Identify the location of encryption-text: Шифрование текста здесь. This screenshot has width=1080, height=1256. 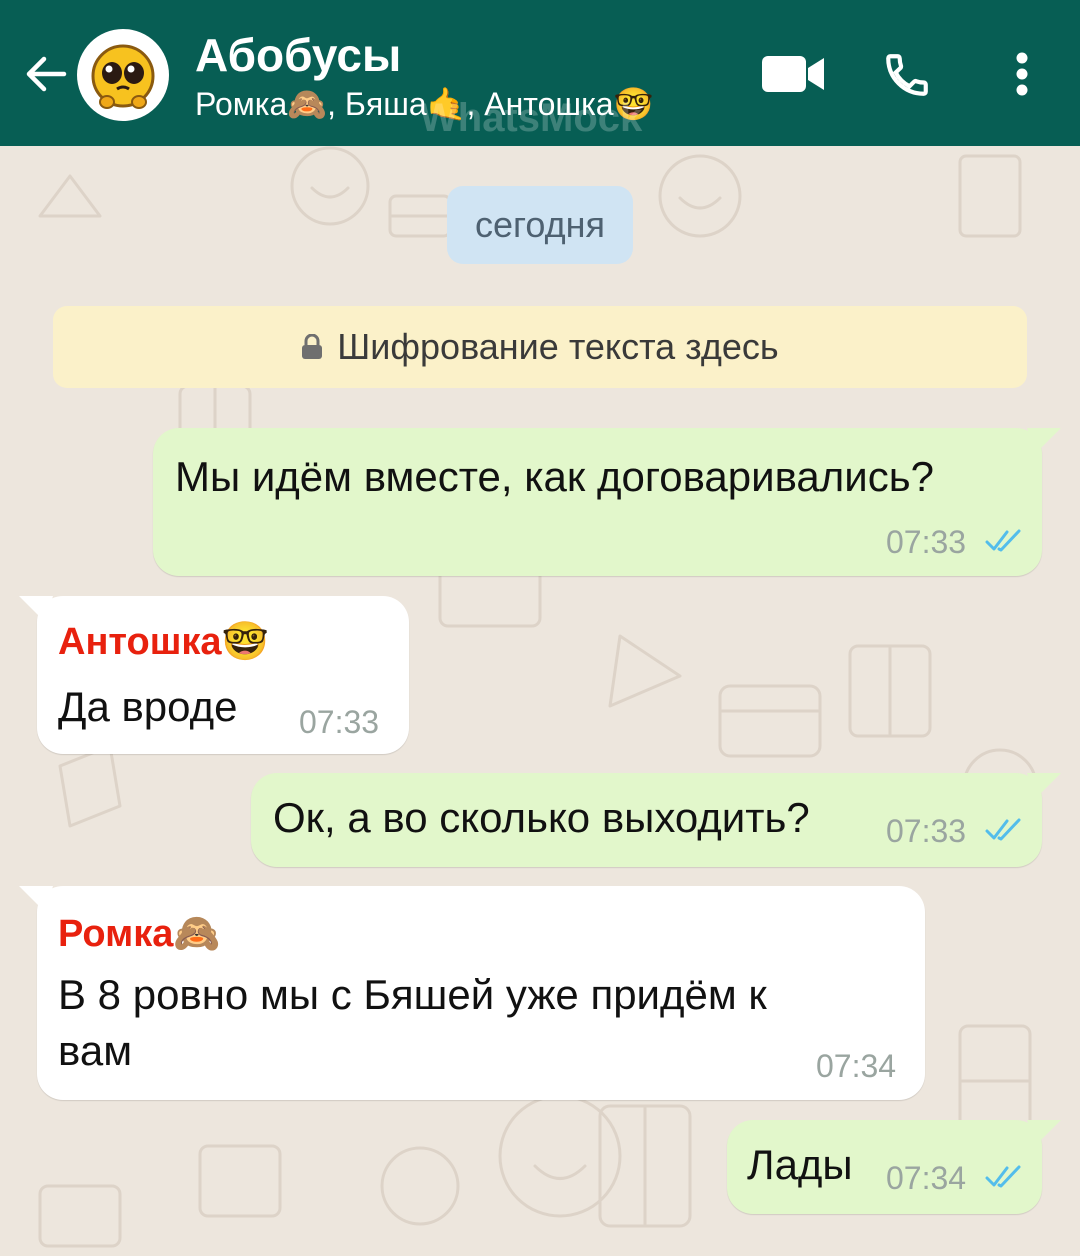
(558, 346).